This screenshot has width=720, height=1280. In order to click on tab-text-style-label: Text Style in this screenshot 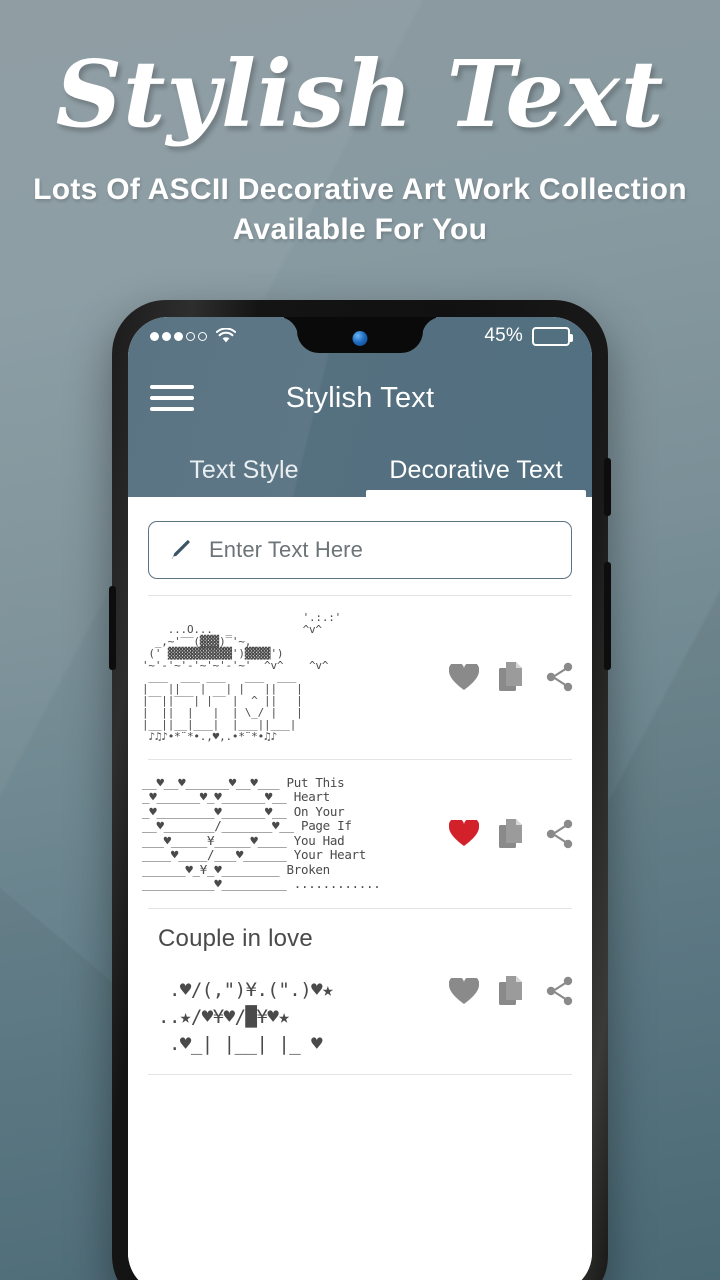, I will do `click(244, 470)`.